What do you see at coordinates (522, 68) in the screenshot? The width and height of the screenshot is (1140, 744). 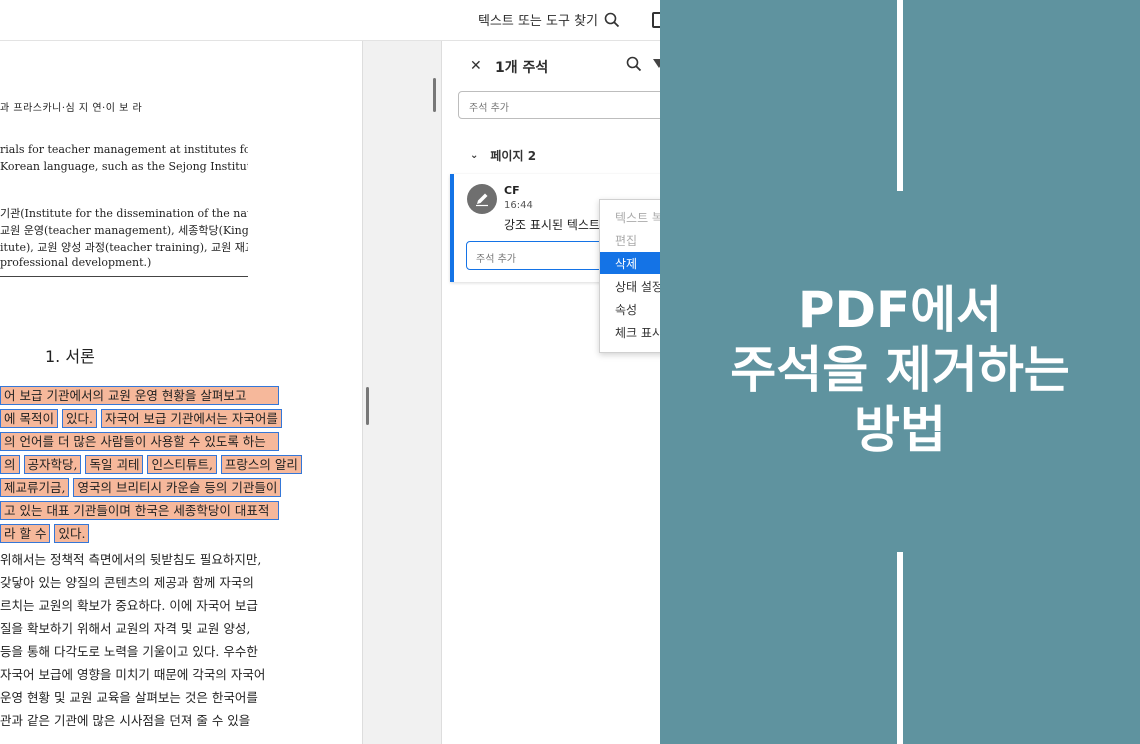 I see `panel-title: 1개 주석` at bounding box center [522, 68].